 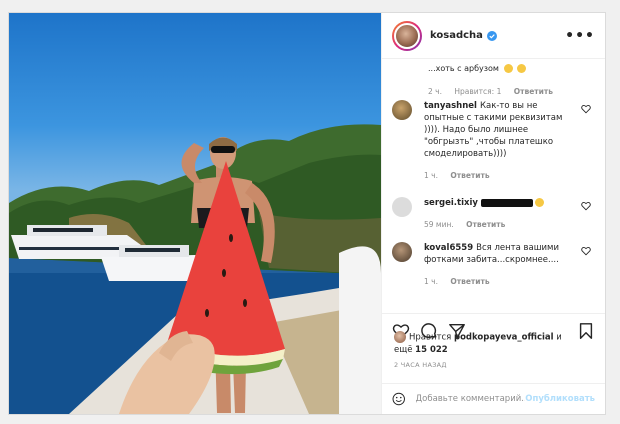 I want to click on comment-username: sergei.tixiy, so click(x=451, y=203).